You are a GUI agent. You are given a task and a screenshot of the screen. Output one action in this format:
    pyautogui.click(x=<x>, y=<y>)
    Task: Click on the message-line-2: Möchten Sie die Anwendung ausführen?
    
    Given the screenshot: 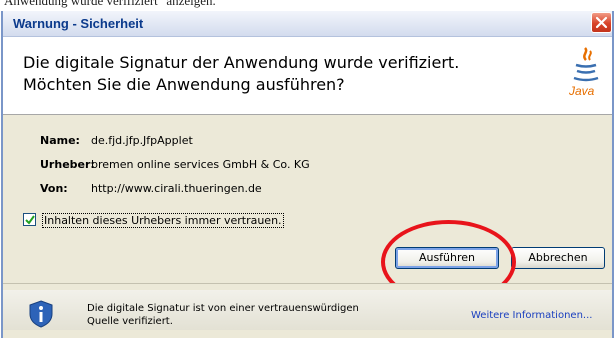 What is the action you would take?
    pyautogui.click(x=184, y=84)
    